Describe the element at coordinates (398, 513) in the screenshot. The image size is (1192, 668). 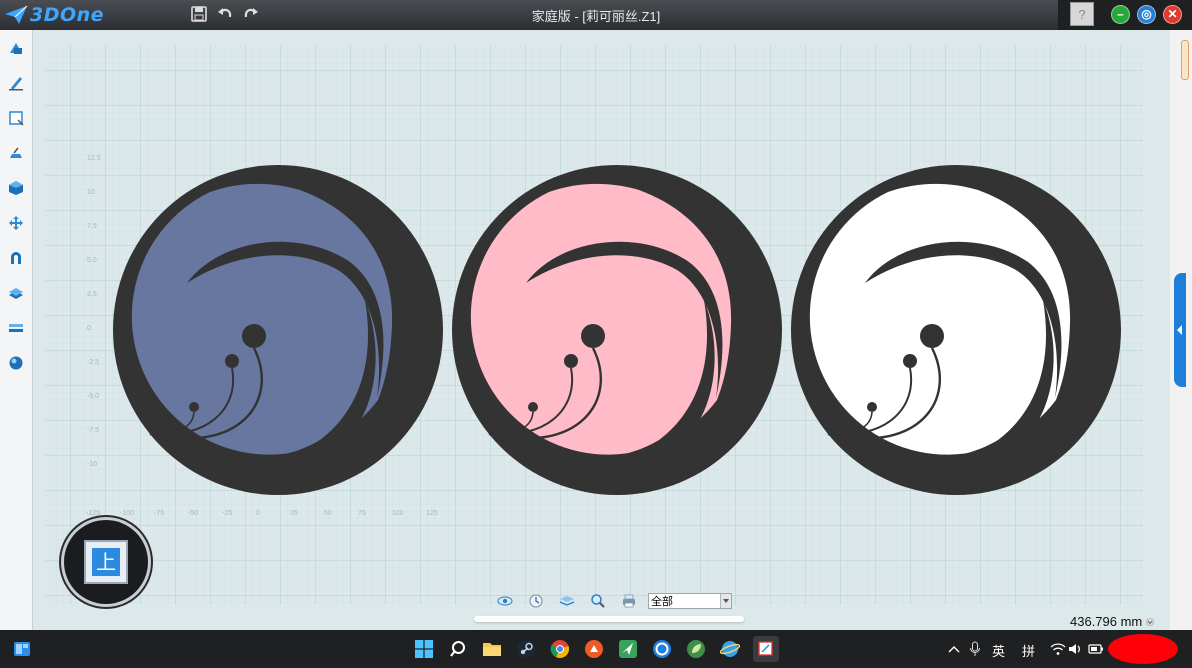
I see `axis-x-label: 100` at that location.